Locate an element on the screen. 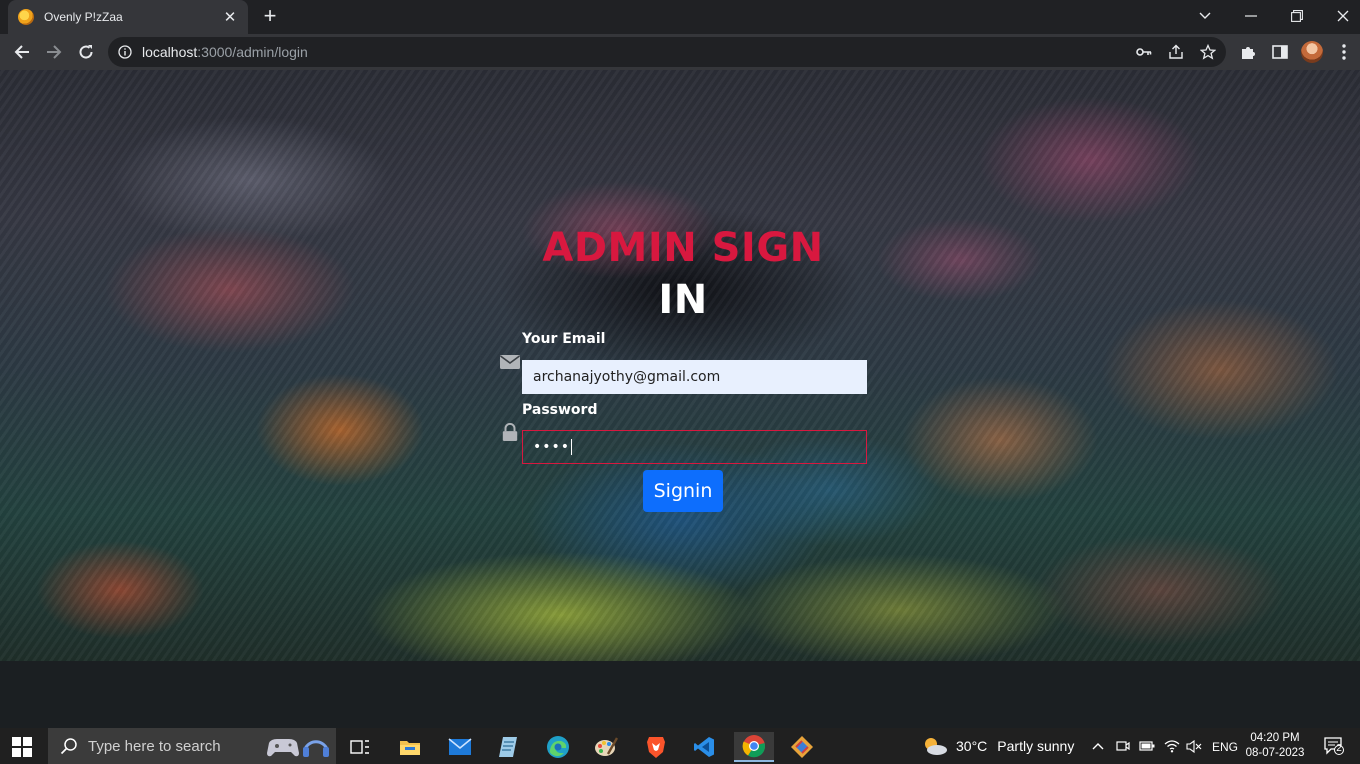 This screenshot has width=1360, height=764. speaker-muted-icon is located at coordinates (1194, 746).